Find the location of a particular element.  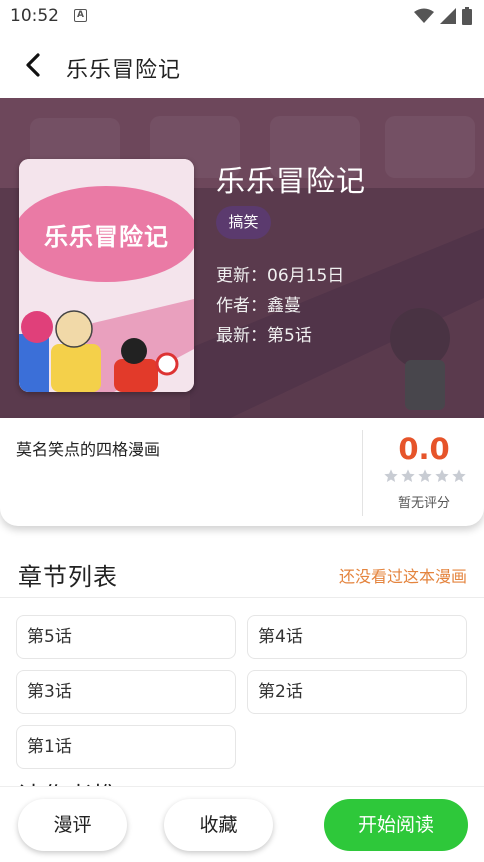

chapter-item: 第5话 is located at coordinates (126, 637).